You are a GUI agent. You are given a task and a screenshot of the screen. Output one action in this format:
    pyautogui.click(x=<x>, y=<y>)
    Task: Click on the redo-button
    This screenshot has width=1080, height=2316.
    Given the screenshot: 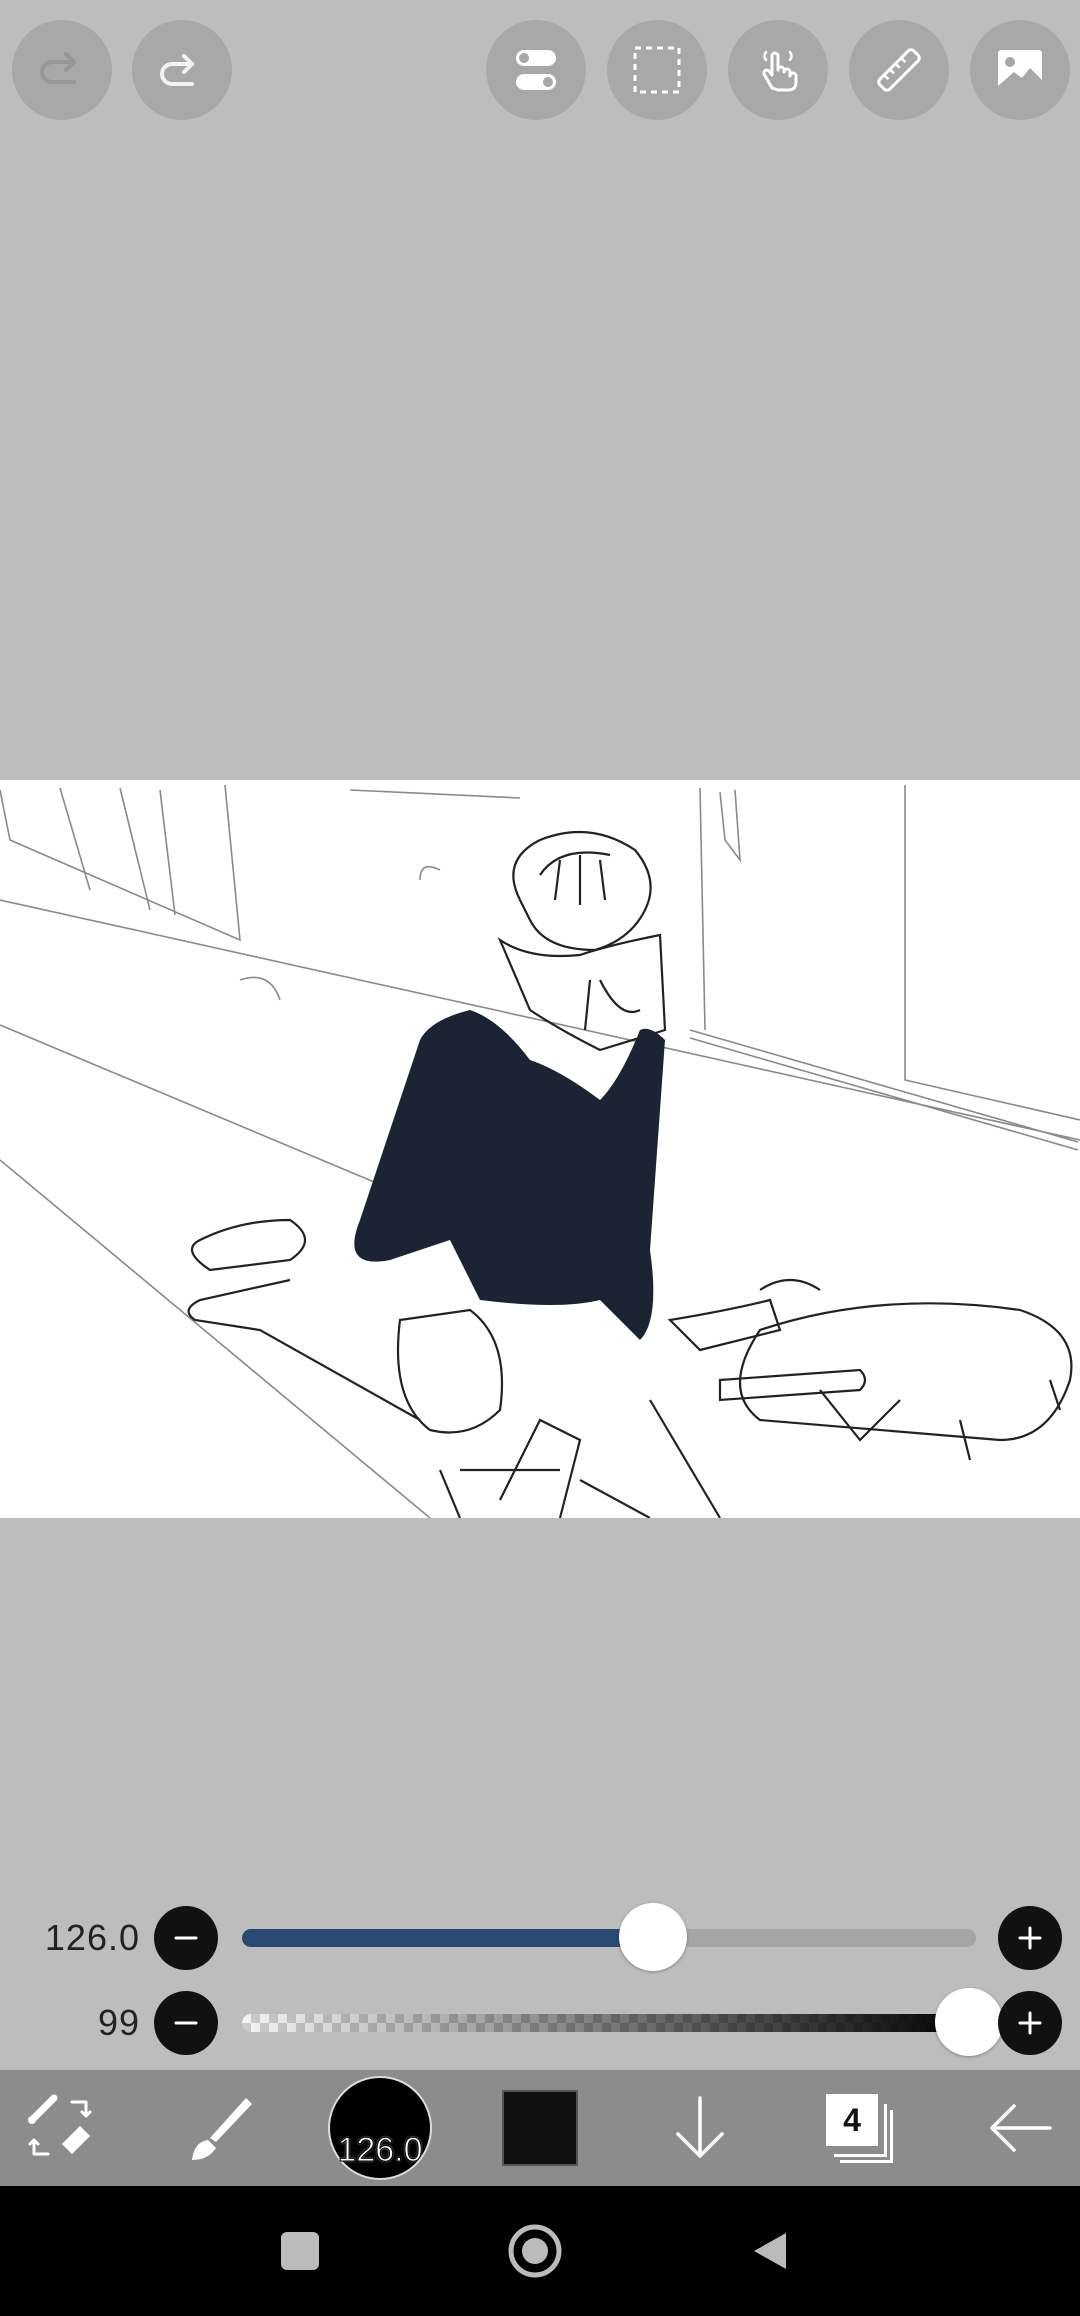 What is the action you would take?
    pyautogui.click(x=182, y=70)
    